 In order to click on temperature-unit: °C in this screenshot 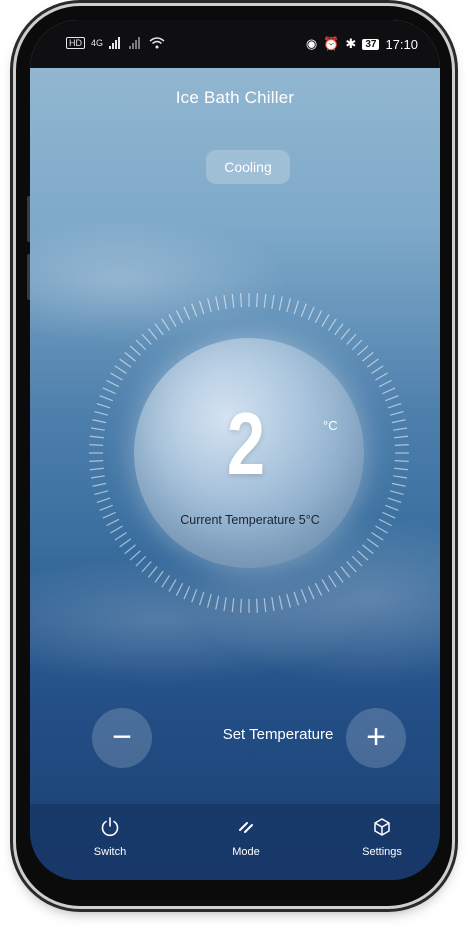, I will do `click(330, 425)`.